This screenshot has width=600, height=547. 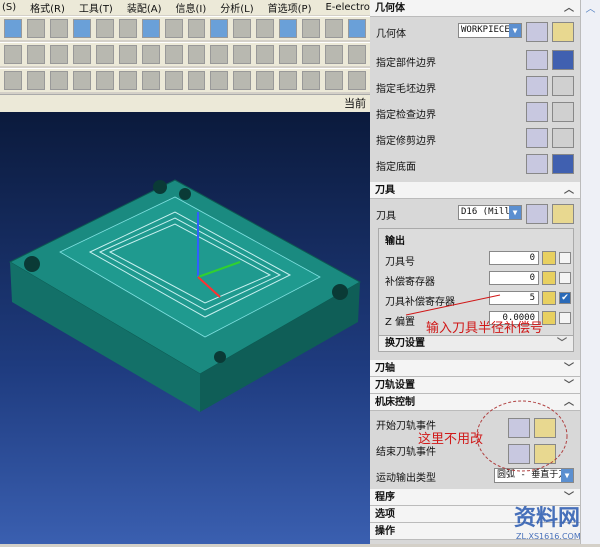 What do you see at coordinates (236, 7) in the screenshot?
I see `menu-item: 分析(L)` at bounding box center [236, 7].